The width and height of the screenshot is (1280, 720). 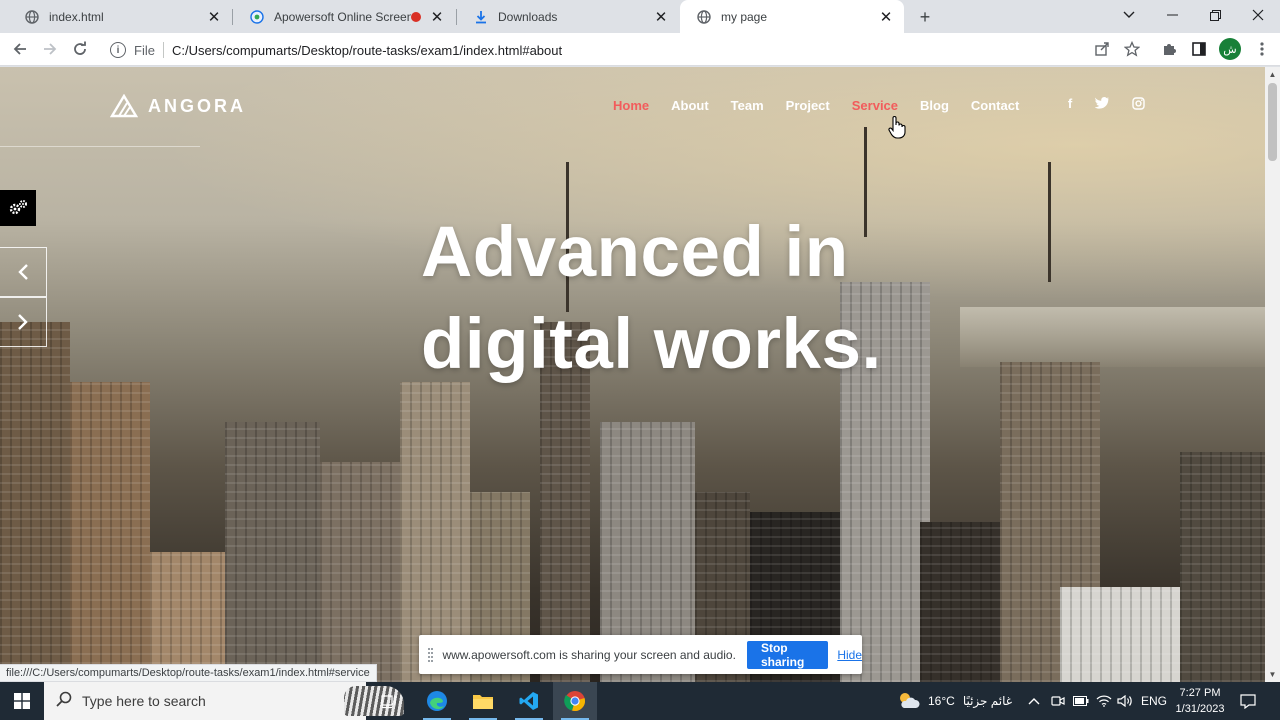 What do you see at coordinates (120, 16) in the screenshot?
I see `tab-index-html: index.html ✕` at bounding box center [120, 16].